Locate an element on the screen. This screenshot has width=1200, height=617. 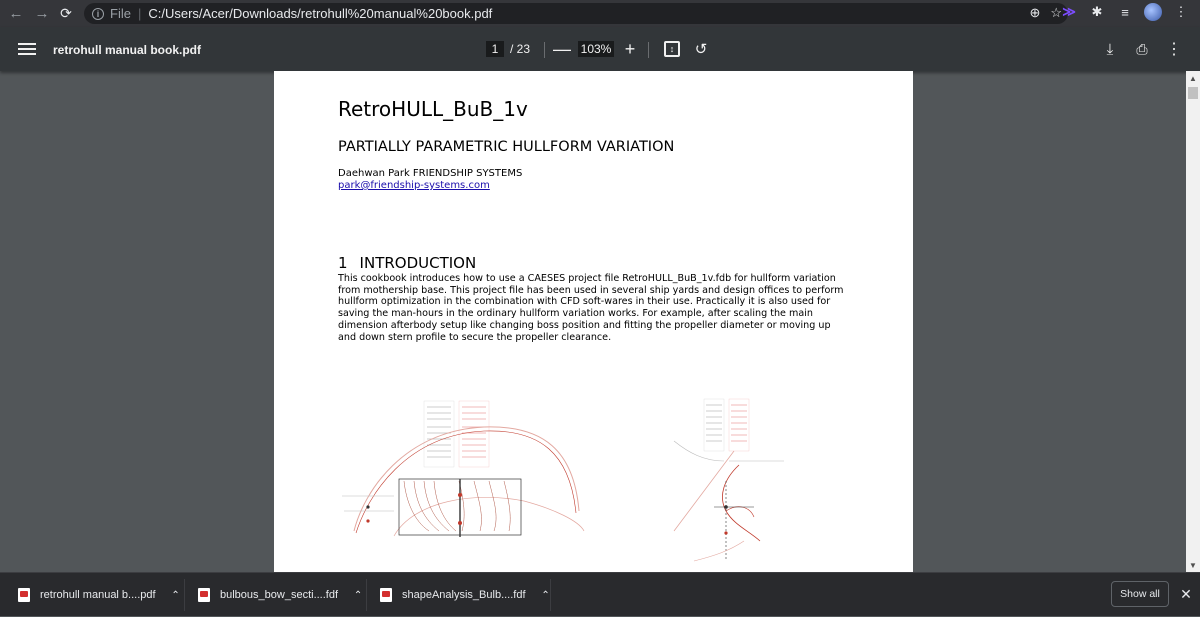
rotate-icon: ↺ is located at coordinates (701, 49).